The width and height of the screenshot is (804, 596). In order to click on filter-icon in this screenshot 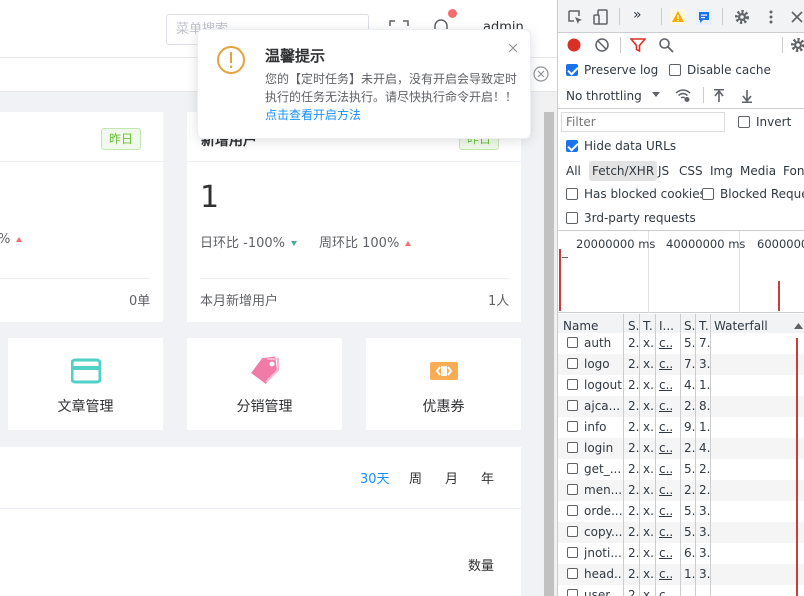, I will do `click(638, 45)`.